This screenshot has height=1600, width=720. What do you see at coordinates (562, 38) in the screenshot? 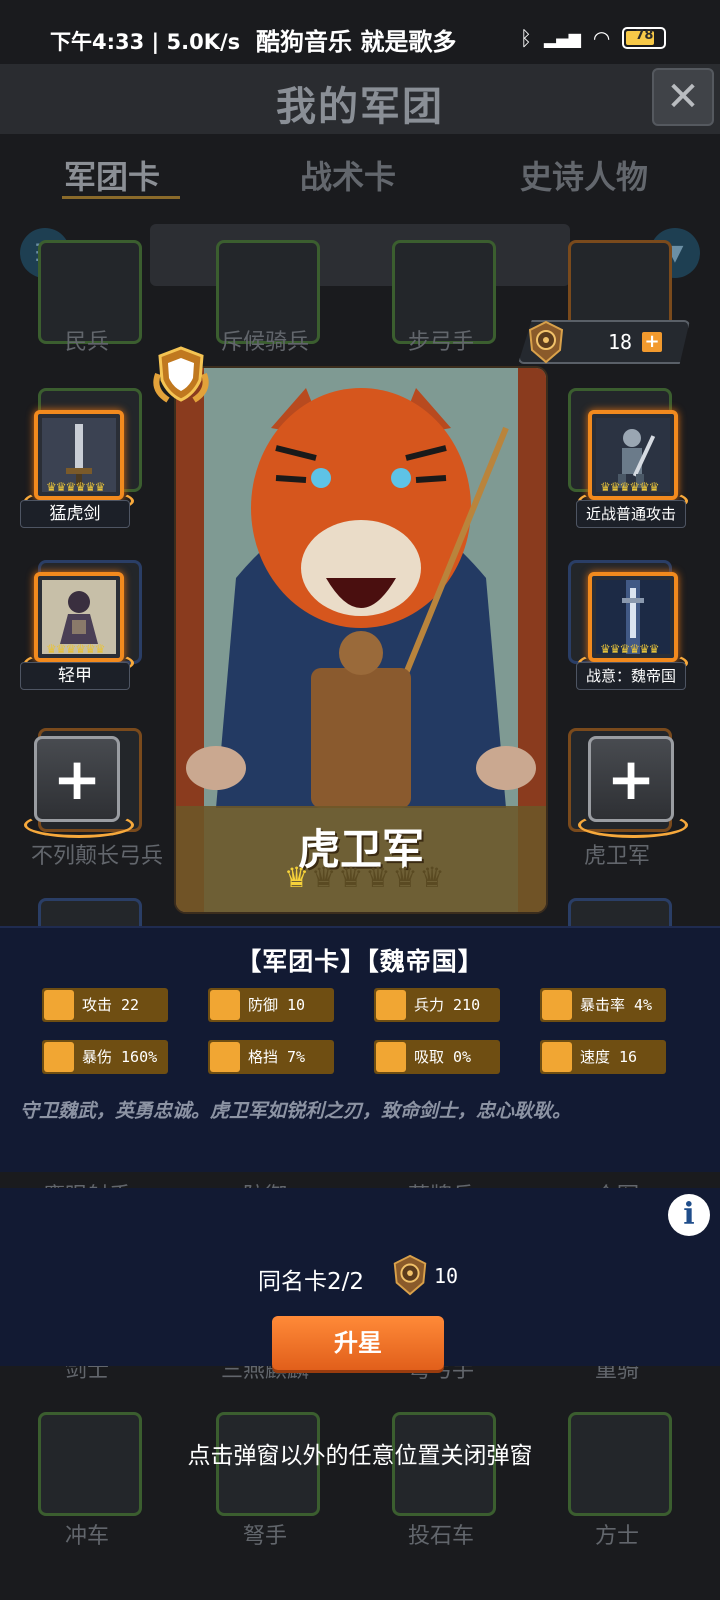
I see `signal-icon: ▂▄▆` at bounding box center [562, 38].